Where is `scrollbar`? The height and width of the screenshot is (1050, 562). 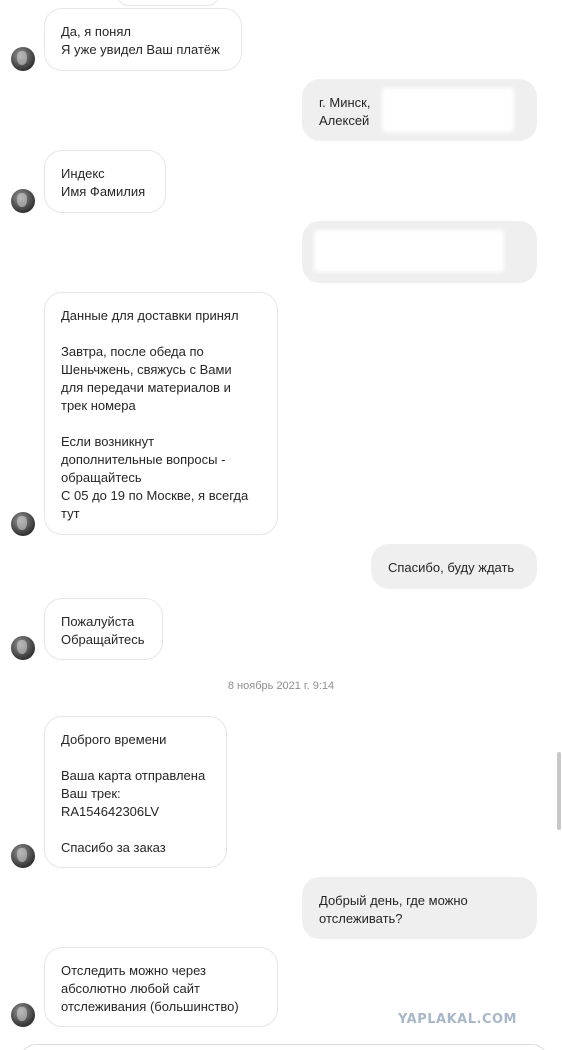
scrollbar is located at coordinates (559, 791).